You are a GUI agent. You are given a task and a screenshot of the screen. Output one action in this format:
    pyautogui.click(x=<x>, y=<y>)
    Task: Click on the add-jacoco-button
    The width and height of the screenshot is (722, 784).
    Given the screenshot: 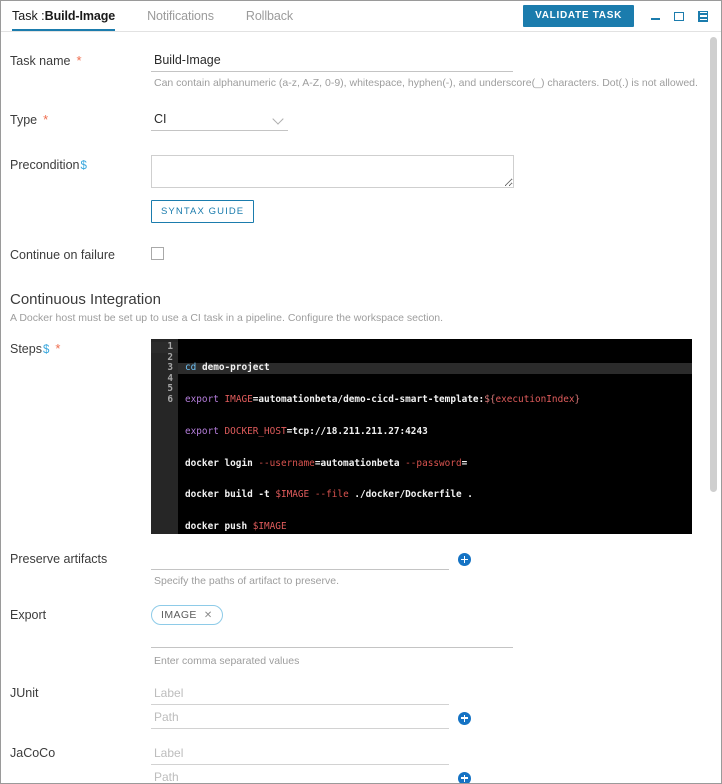 What is the action you would take?
    pyautogui.click(x=464, y=777)
    